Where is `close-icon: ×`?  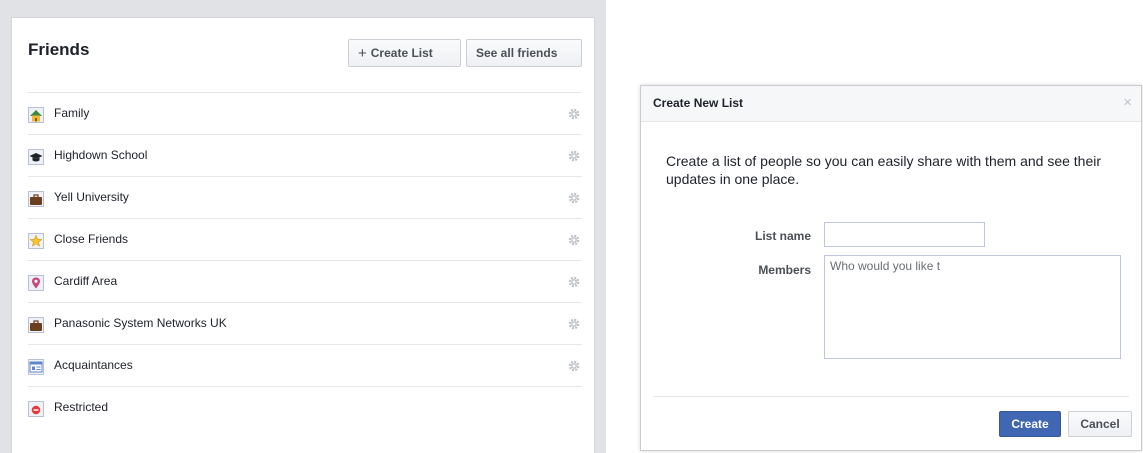 close-icon: × is located at coordinates (1127, 102).